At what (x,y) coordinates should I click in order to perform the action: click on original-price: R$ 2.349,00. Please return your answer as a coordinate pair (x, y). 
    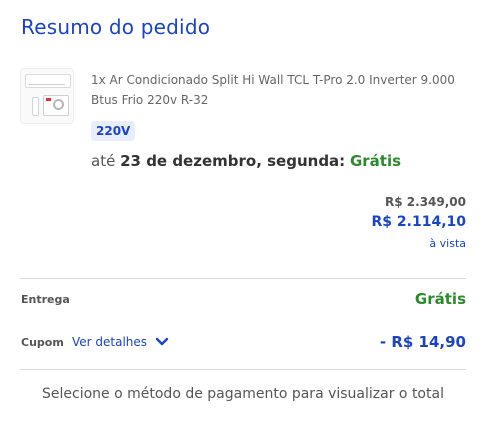
    Looking at the image, I should click on (425, 202).